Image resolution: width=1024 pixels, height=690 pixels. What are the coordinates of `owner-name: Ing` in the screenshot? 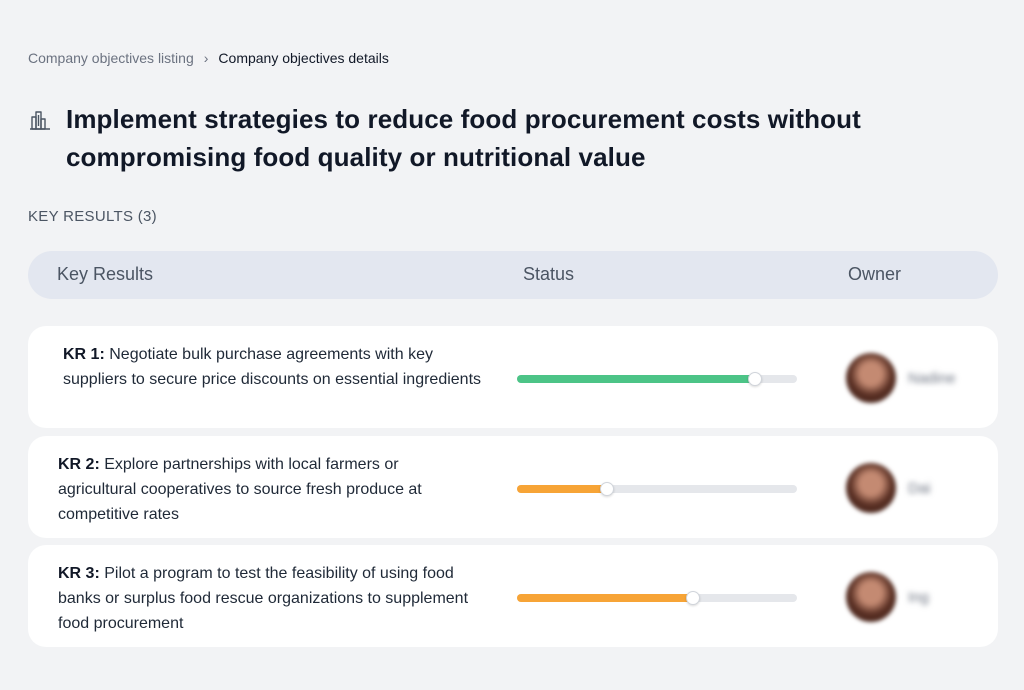 It's located at (918, 597).